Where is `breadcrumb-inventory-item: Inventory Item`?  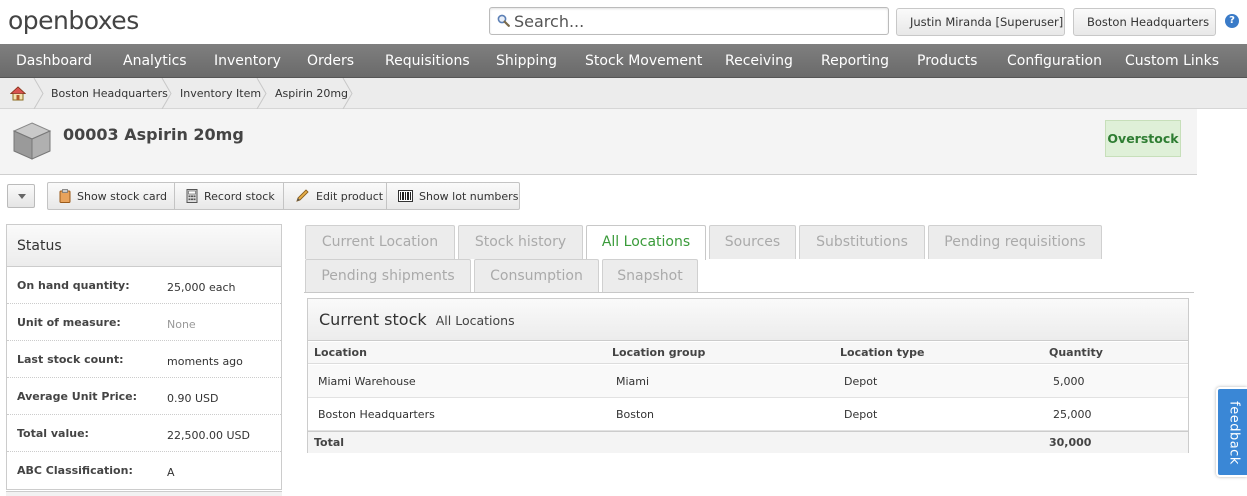 breadcrumb-inventory-item: Inventory Item is located at coordinates (220, 93).